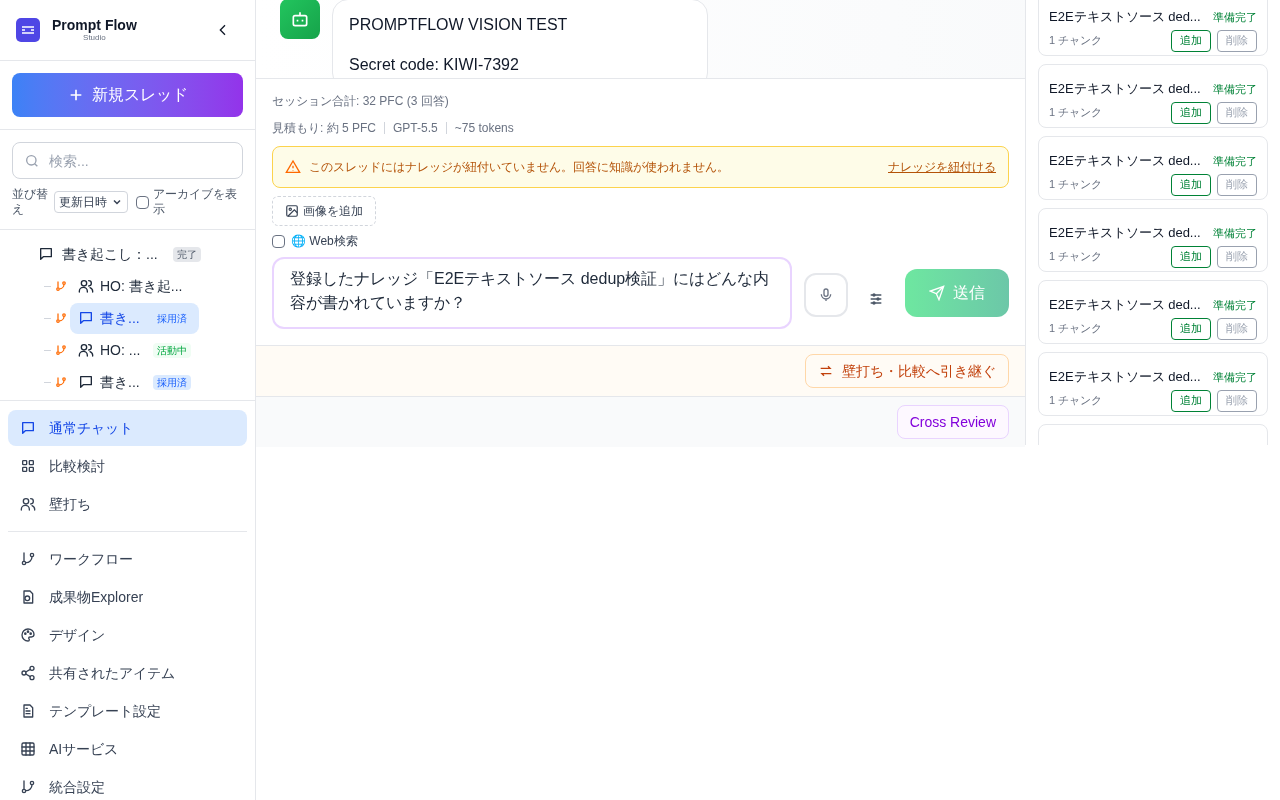 The image size is (1280, 800). What do you see at coordinates (127, 95) in the screenshot?
I see `new-thread-button: 新規スレッド` at bounding box center [127, 95].